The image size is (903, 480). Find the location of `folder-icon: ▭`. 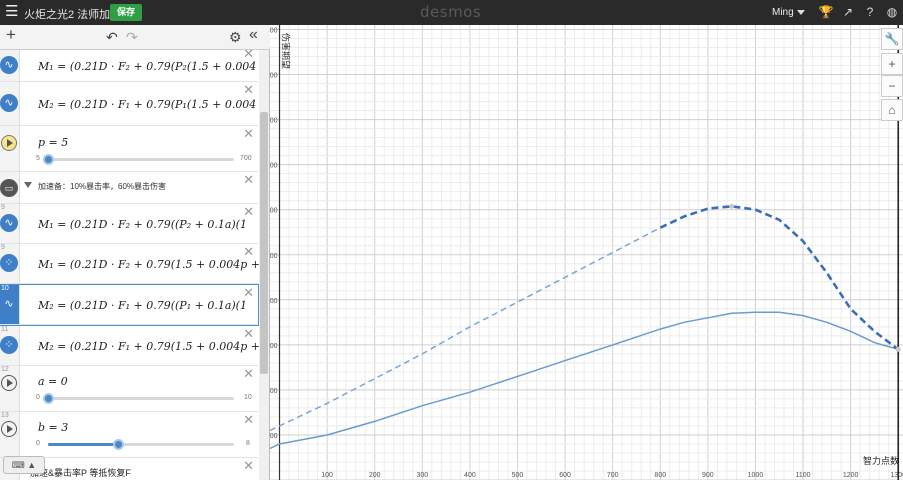

folder-icon: ▭ is located at coordinates (9, 188).